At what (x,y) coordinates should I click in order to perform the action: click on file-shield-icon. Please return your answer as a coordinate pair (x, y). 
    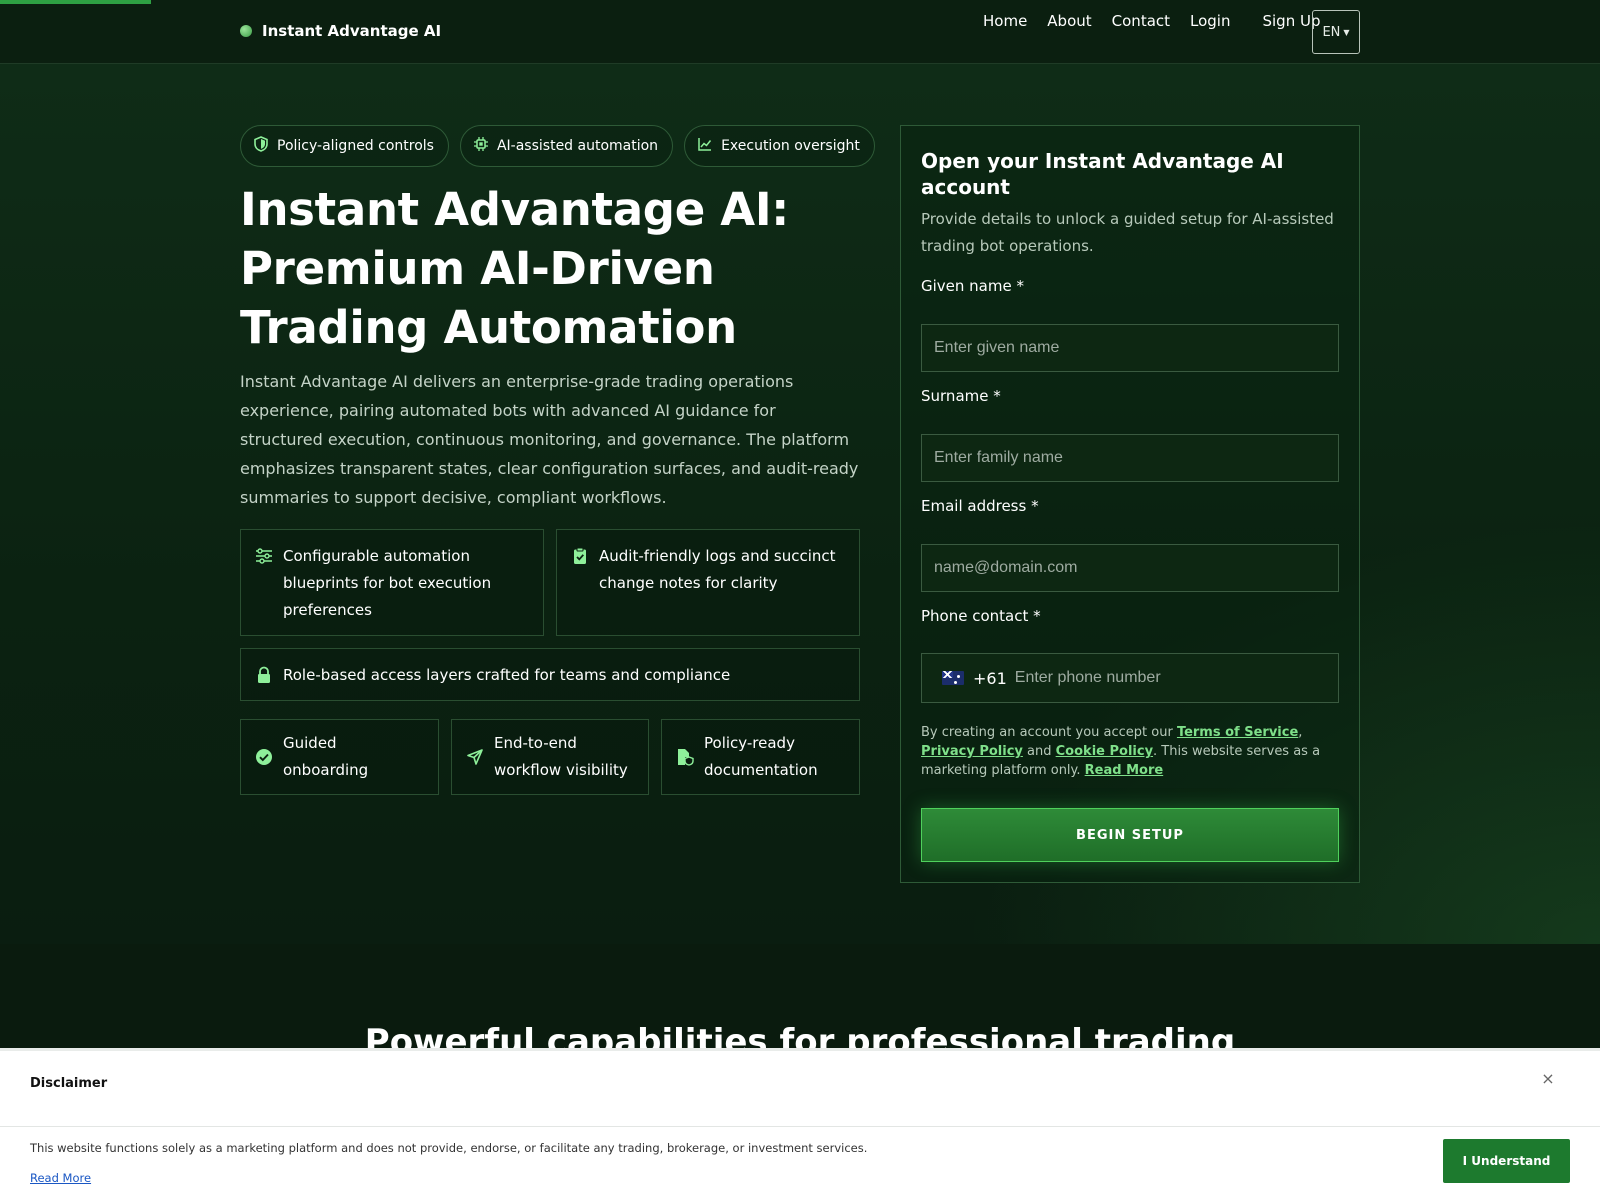
    Looking at the image, I should click on (685, 757).